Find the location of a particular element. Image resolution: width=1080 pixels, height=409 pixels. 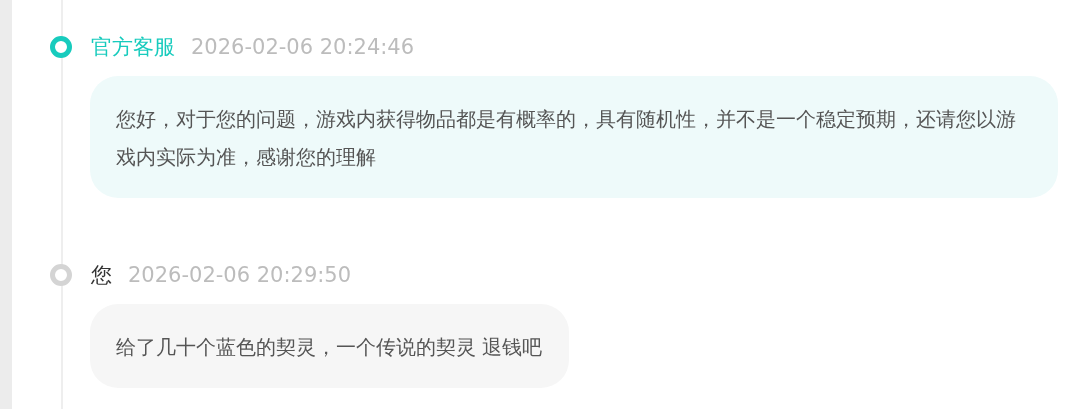

sender-name: 您 is located at coordinates (101, 275).